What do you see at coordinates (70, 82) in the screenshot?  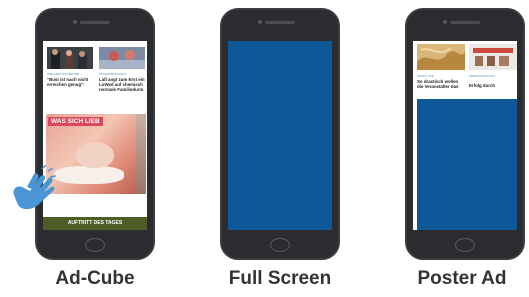 I see `news-headline-left: "Bust ist nach nicht erreichen genug":` at bounding box center [70, 82].